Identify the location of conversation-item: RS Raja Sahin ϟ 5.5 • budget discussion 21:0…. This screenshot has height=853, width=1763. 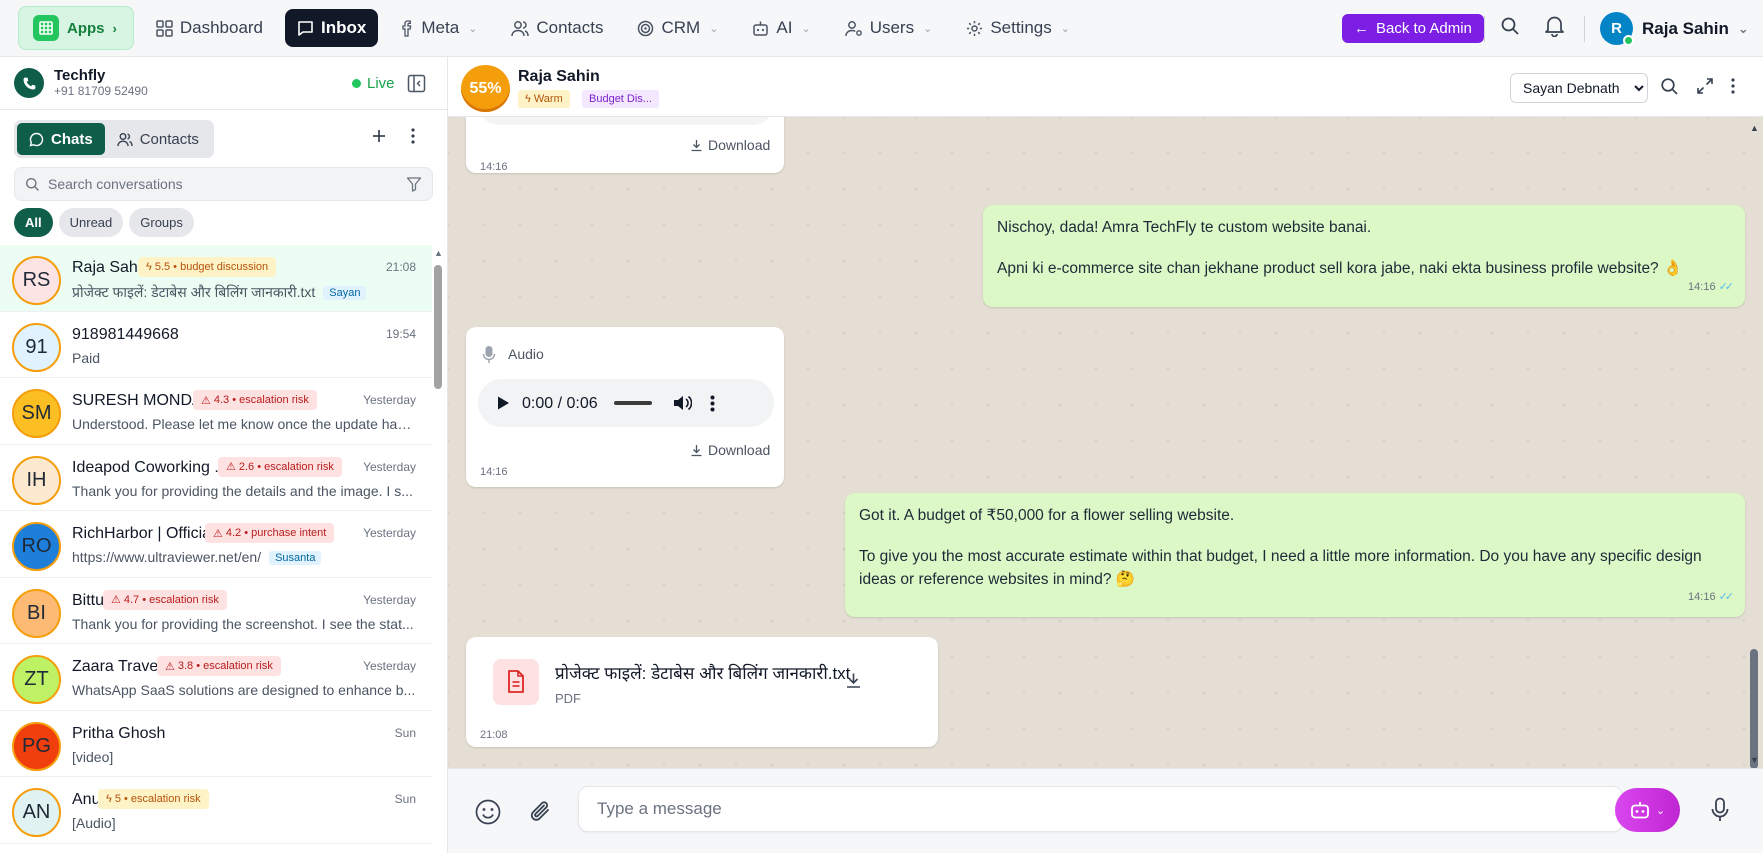
(216, 278).